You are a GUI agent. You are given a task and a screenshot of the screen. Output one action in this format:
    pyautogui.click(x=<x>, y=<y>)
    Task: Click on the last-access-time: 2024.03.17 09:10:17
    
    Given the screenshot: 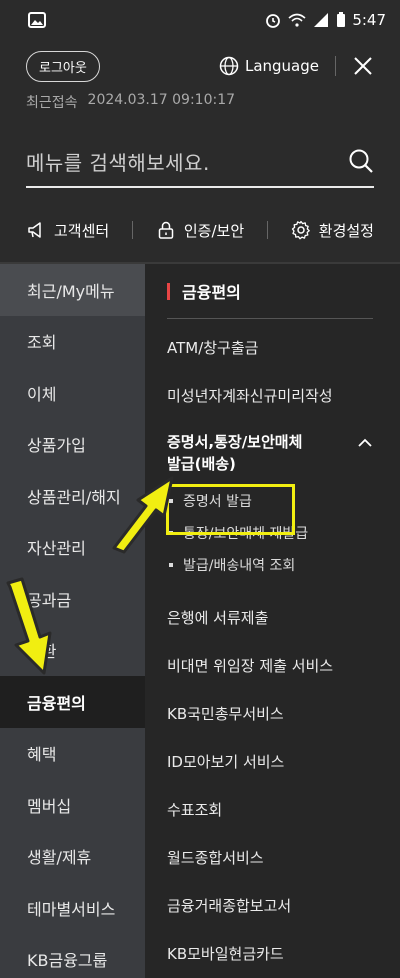 What is the action you would take?
    pyautogui.click(x=161, y=100)
    